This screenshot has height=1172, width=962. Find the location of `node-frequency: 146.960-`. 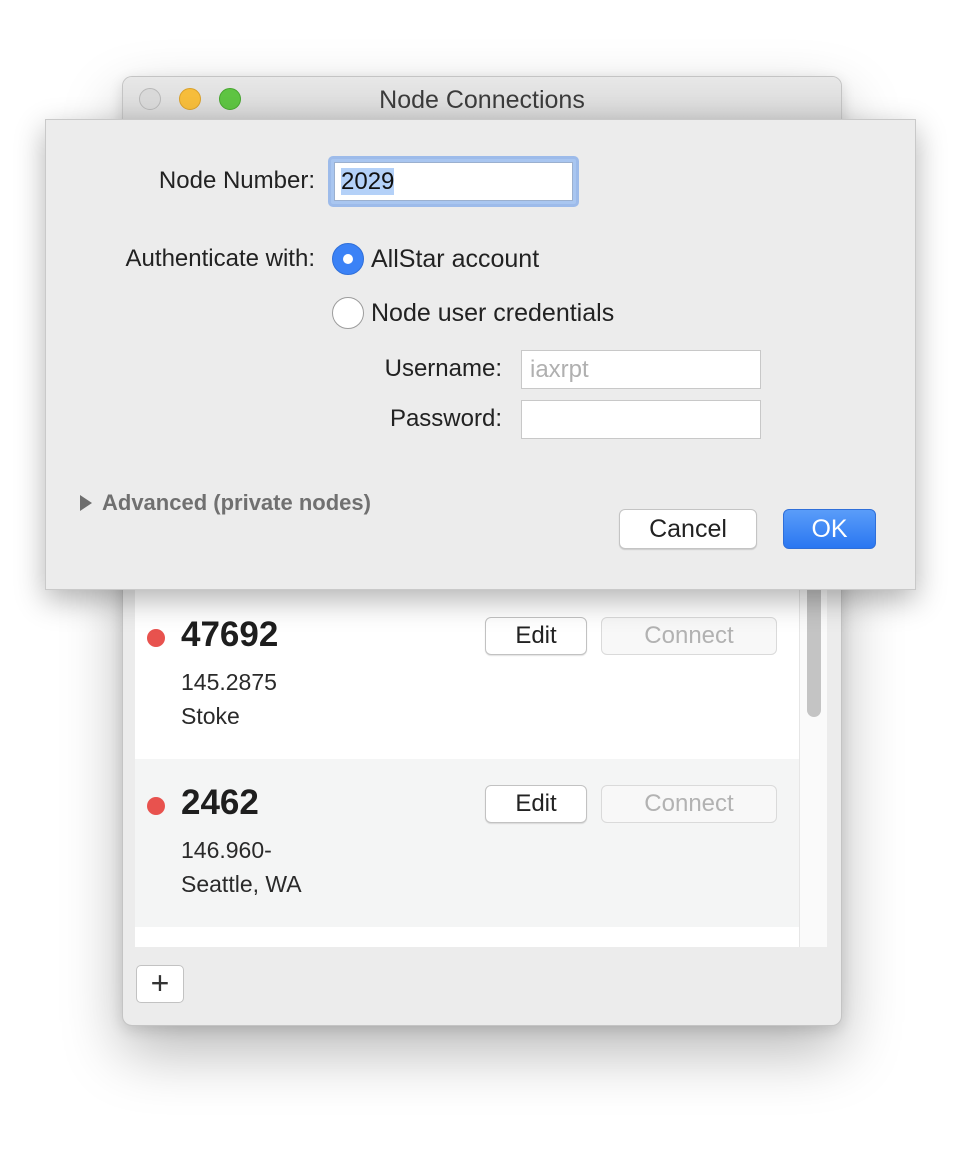

node-frequency: 146.960- is located at coordinates (226, 850).